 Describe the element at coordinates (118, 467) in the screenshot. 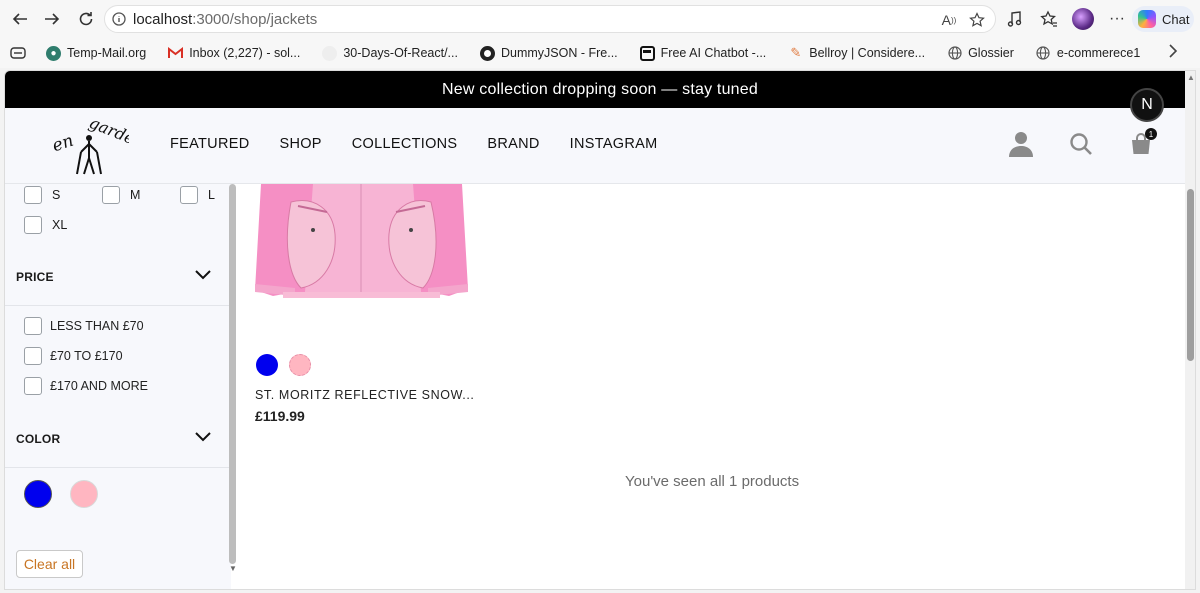

I see `divider` at that location.